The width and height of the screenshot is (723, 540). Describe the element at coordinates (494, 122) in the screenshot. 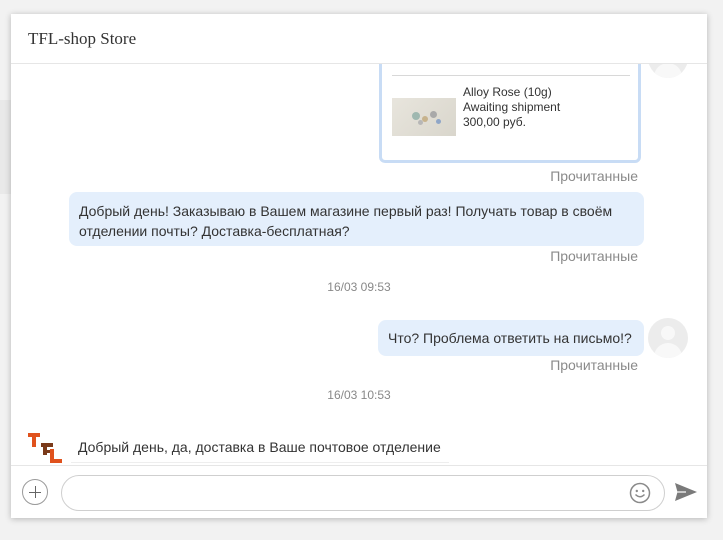

I see `order-price: 300,00 руб.` at that location.